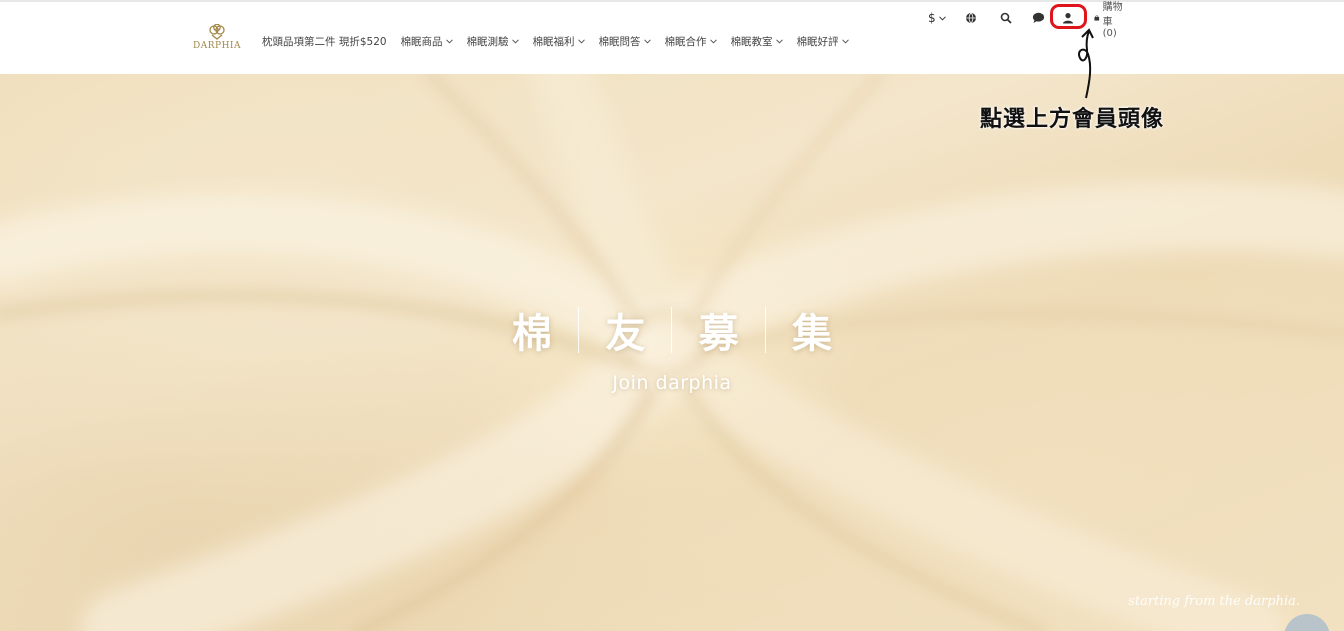  Describe the element at coordinates (1086, 63) in the screenshot. I see `curved-arrow-icon` at that location.